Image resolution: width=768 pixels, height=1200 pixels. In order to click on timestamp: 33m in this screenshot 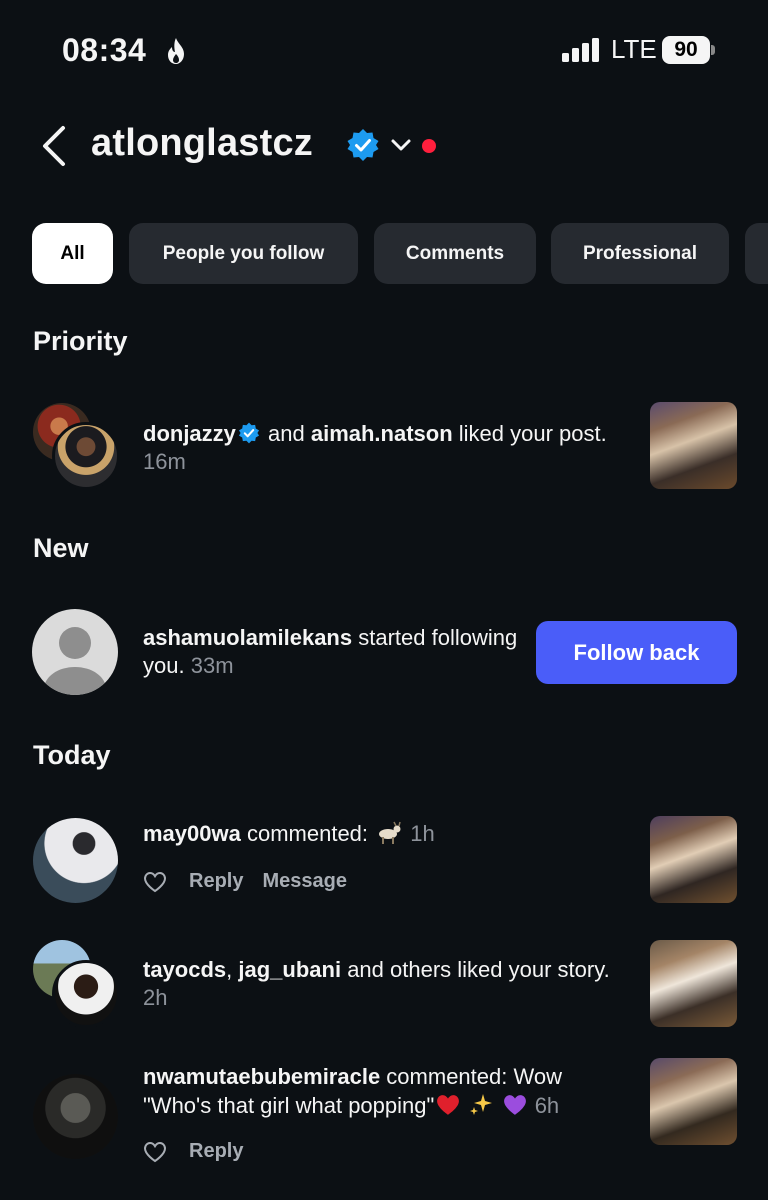, I will do `click(212, 665)`.